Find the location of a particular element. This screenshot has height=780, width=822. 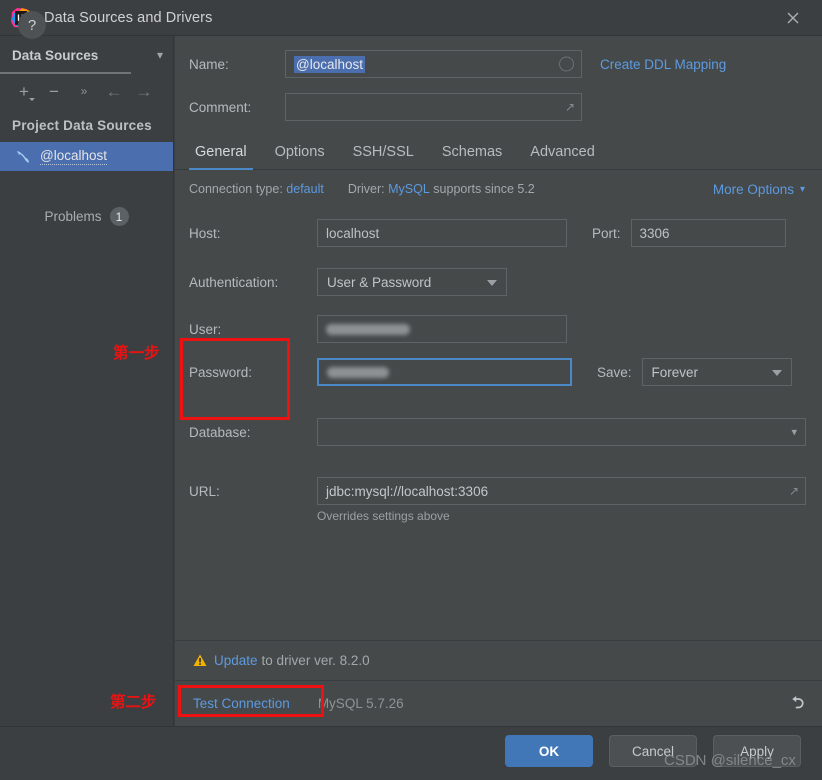

tab-schemas: Schemas is located at coordinates (472, 156).